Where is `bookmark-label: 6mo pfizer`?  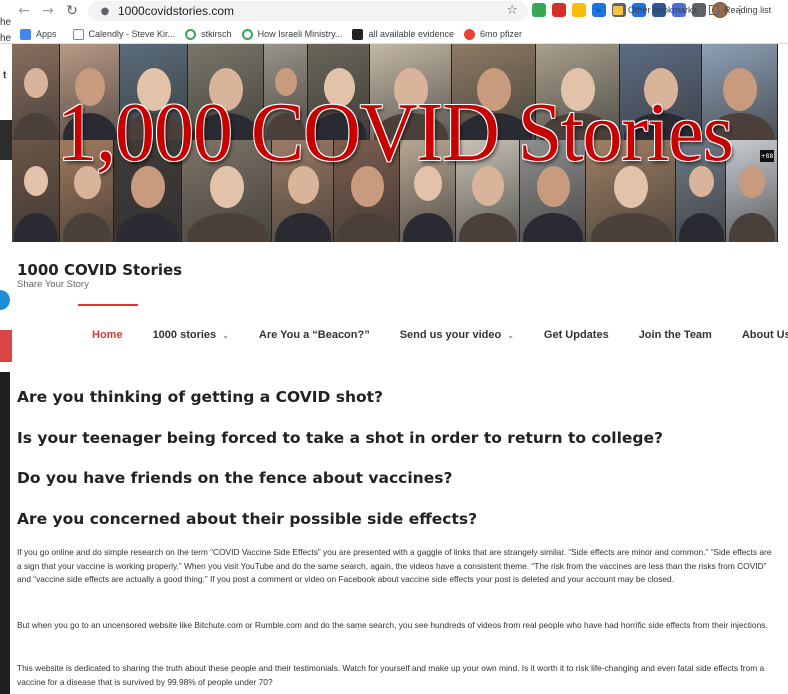
bookmark-label: 6mo pfizer is located at coordinates (501, 34).